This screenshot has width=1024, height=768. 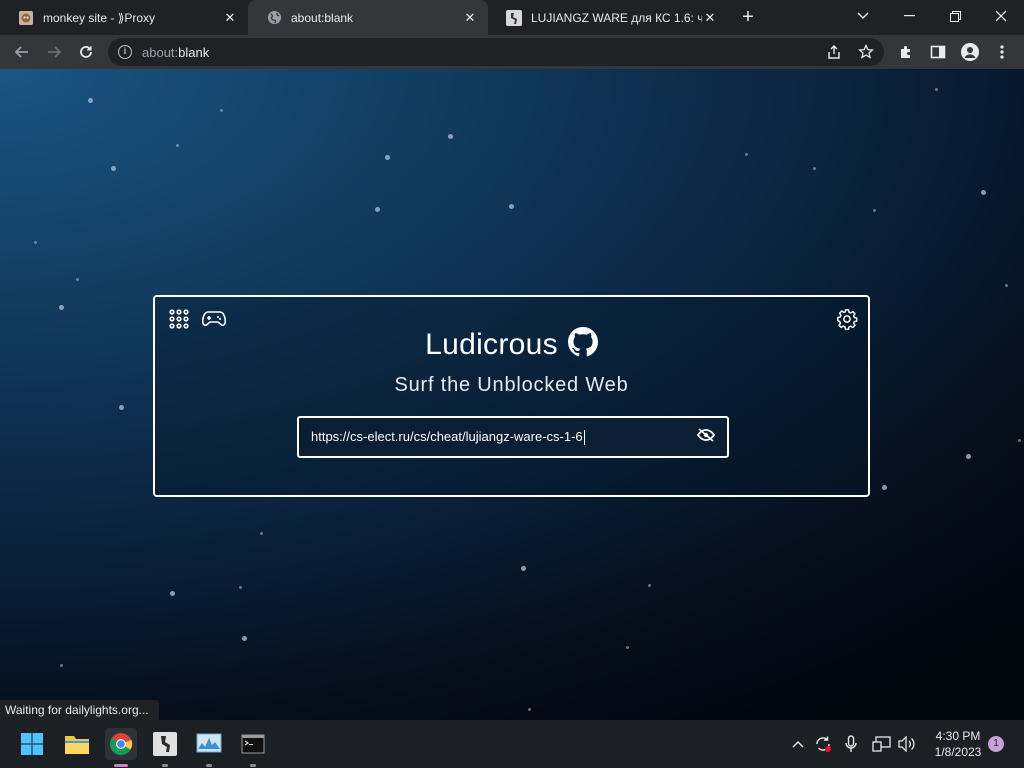 I want to click on forward-arrow-icon, so click(x=55, y=52).